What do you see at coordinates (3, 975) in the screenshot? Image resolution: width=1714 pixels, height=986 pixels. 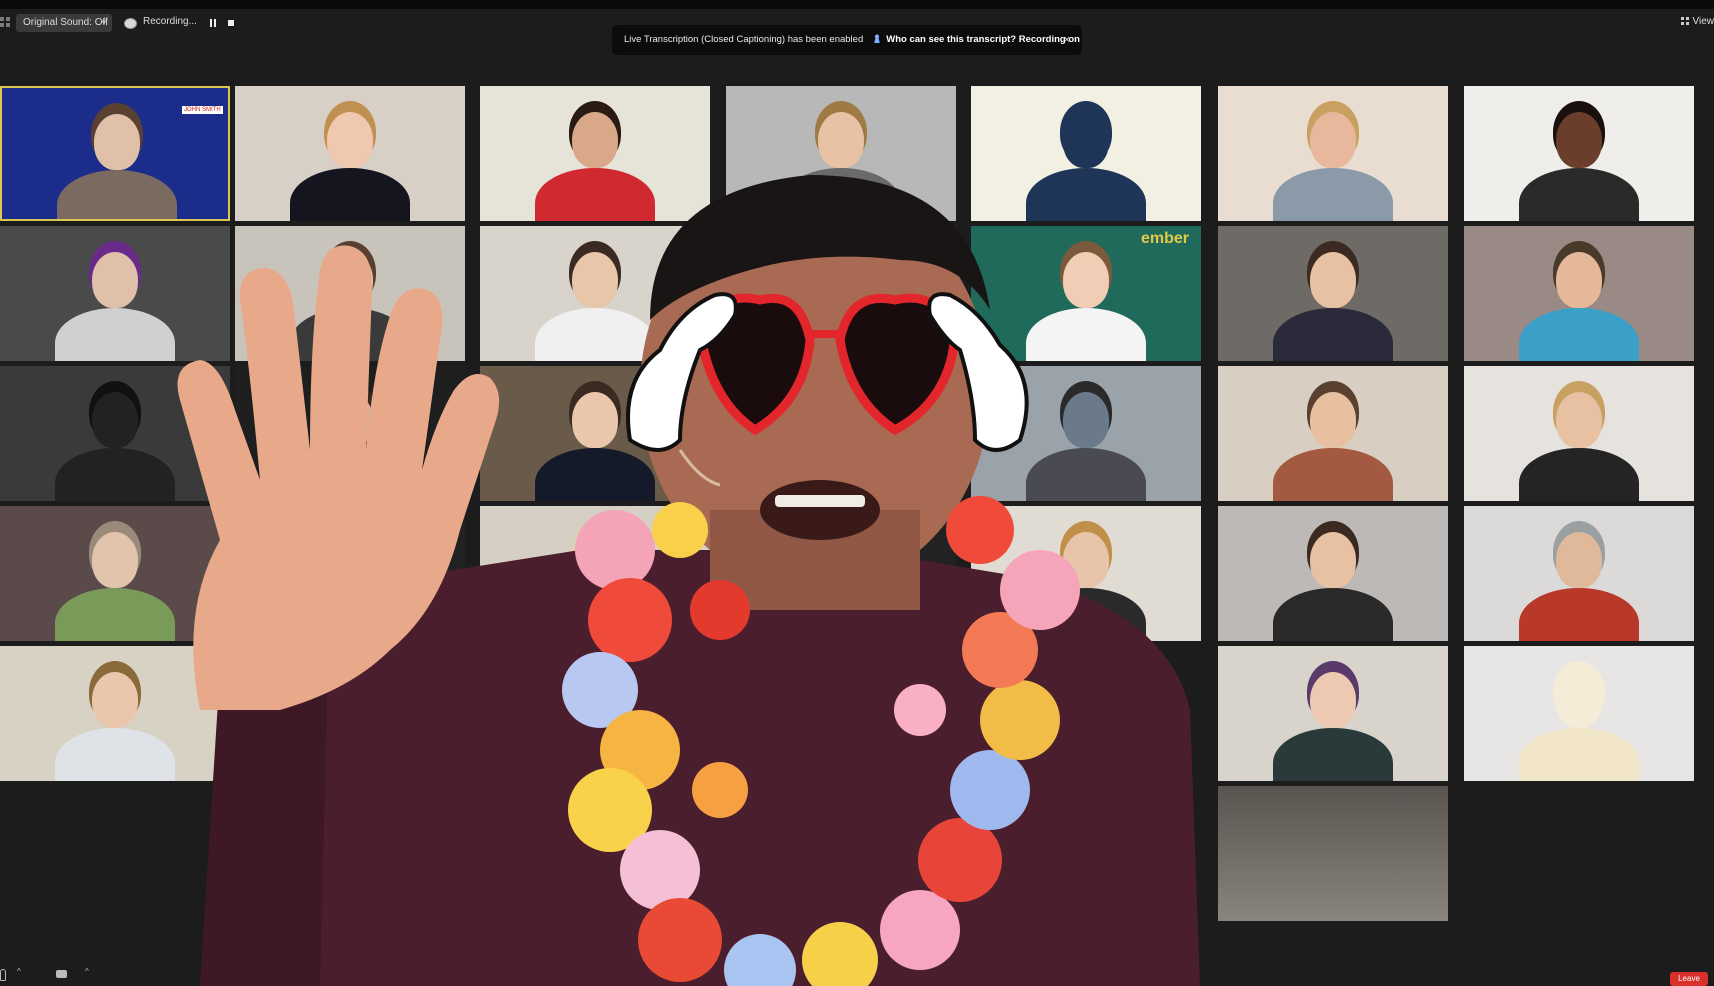 I see `microphone-icon` at bounding box center [3, 975].